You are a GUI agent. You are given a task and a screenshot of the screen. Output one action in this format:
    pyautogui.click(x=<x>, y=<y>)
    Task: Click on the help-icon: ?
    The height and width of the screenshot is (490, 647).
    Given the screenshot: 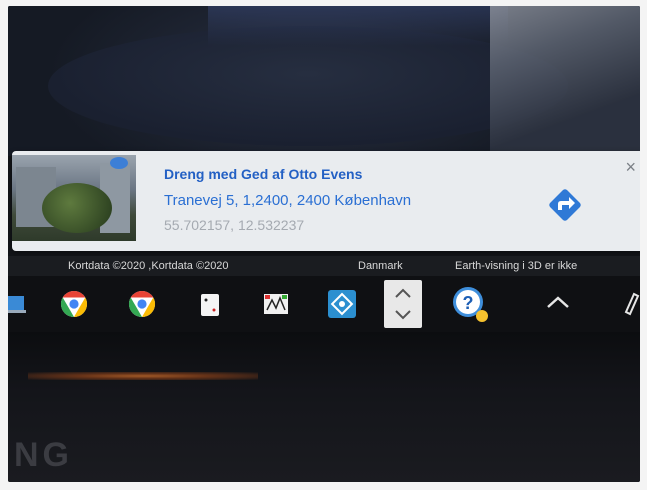 What is the action you would take?
    pyautogui.click(x=470, y=304)
    